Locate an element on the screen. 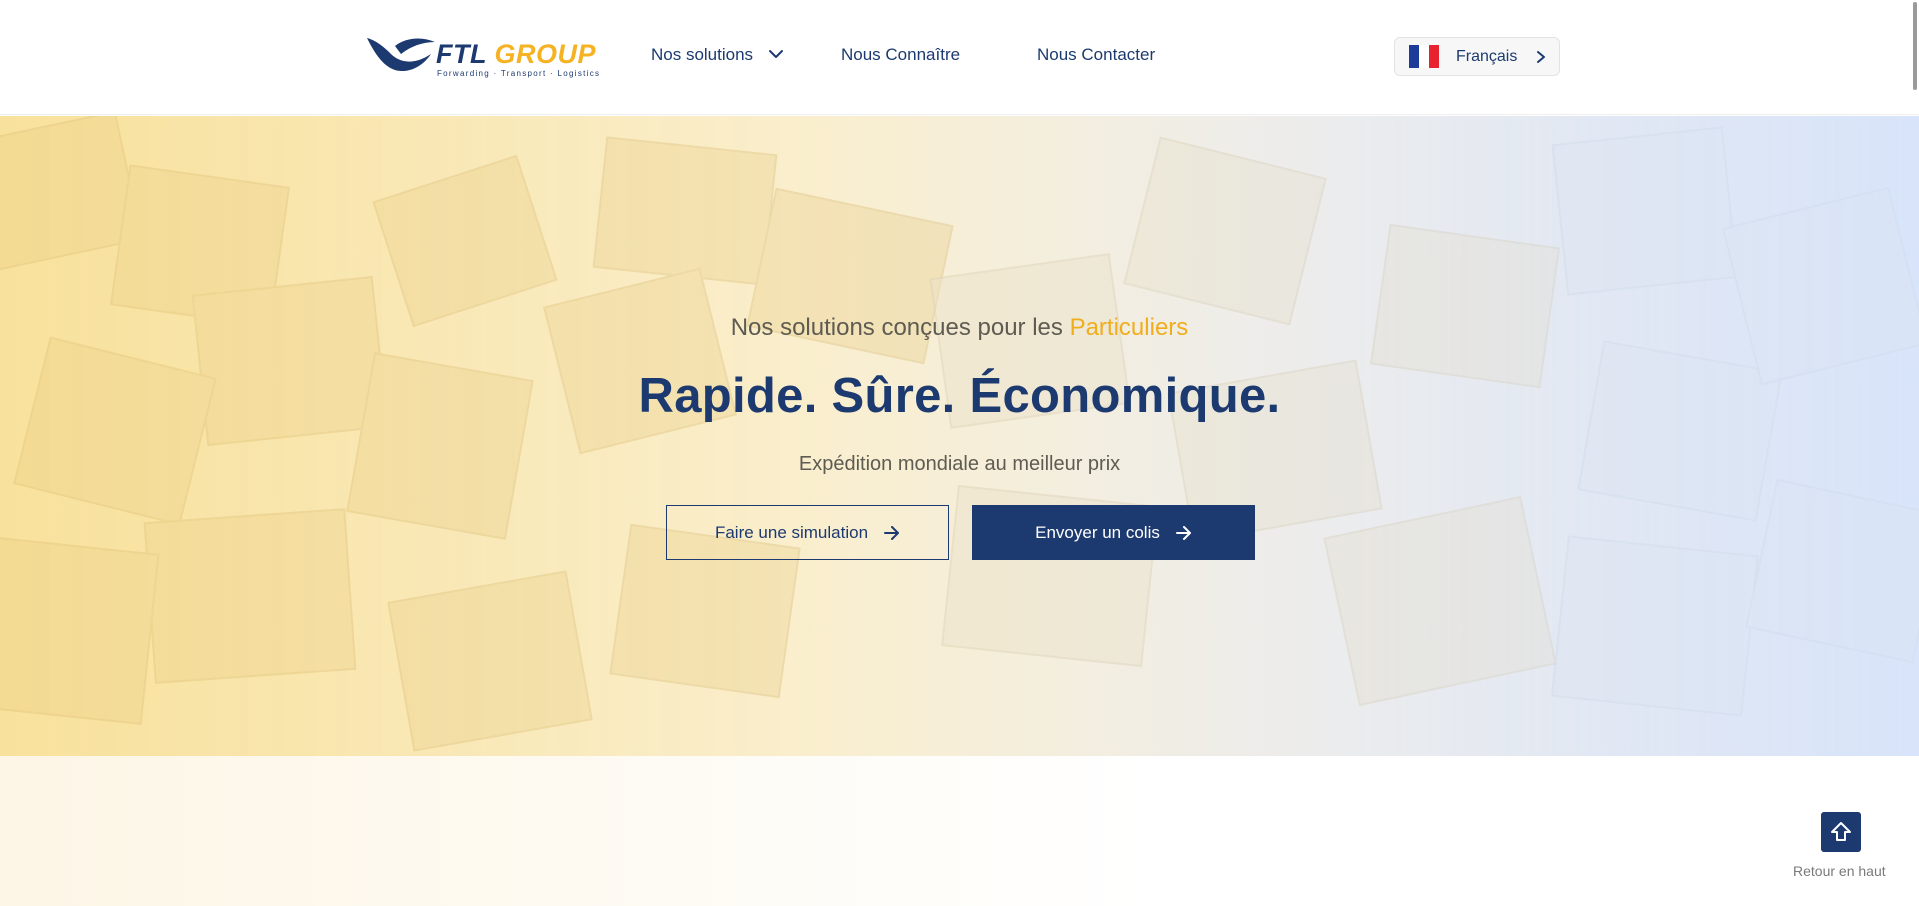 The image size is (1919, 906). nav-item-solutions-label: Nos solutions is located at coordinates (702, 54).